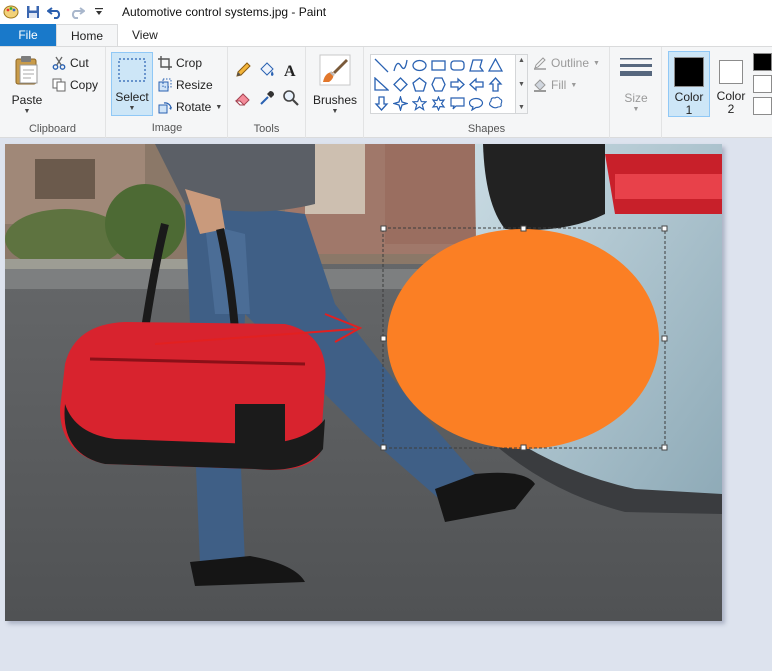 The height and width of the screenshot is (671, 772). Describe the element at coordinates (689, 110) in the screenshot. I see `color1-number: 1` at that location.